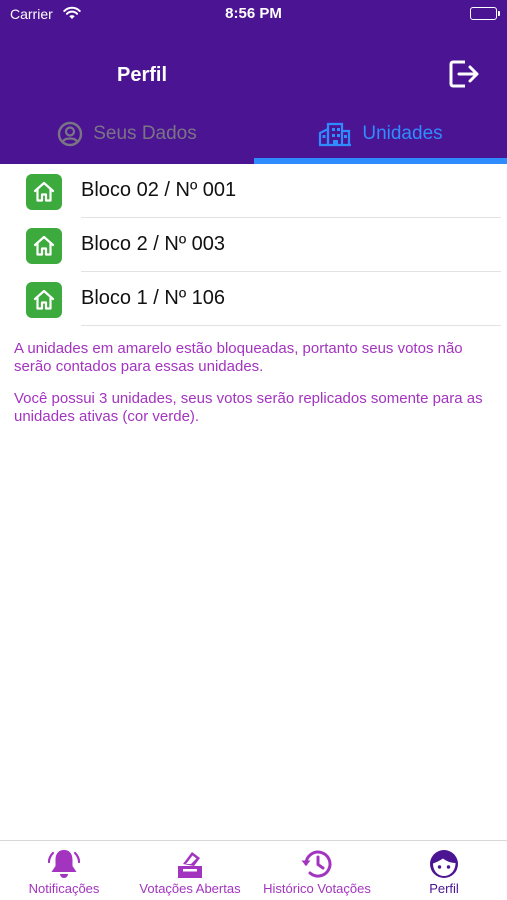 The image size is (507, 900). I want to click on tabbar-item-perfil: Perfil, so click(444, 870).